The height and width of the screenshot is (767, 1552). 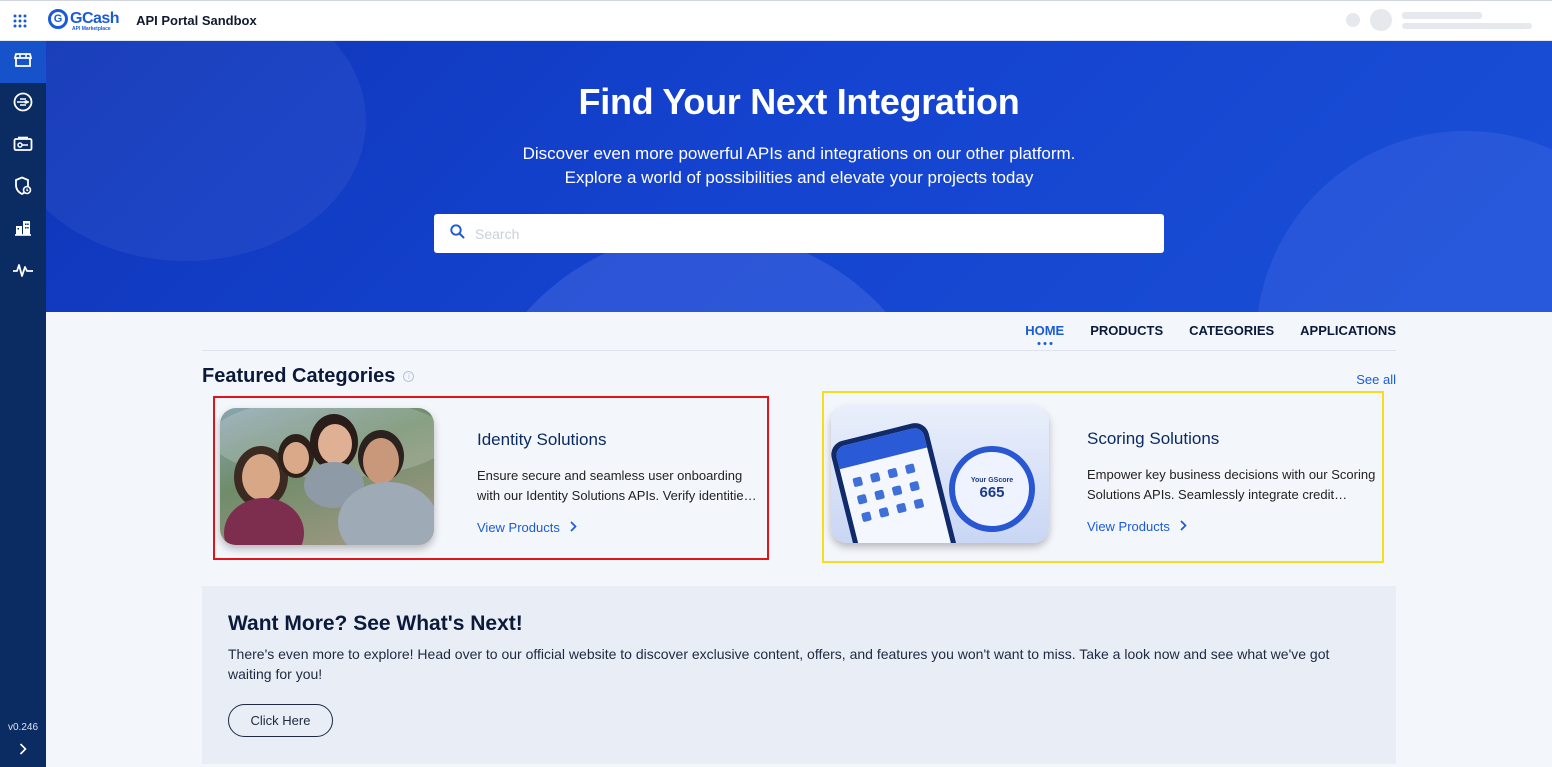 I want to click on sidebar-item-organization, so click(x=23, y=230).